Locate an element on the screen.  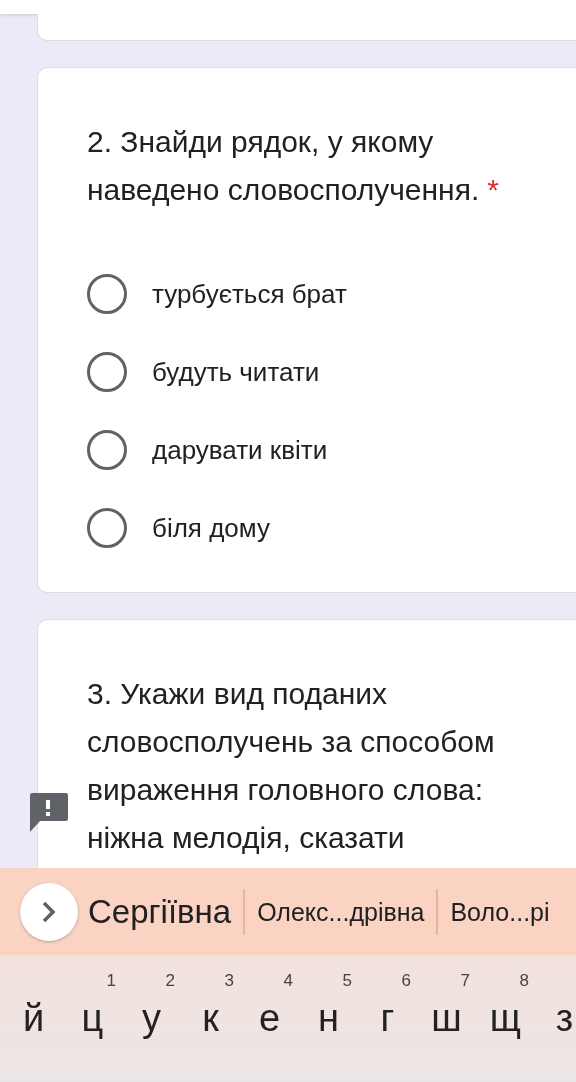
keyboard-key: ш is located at coordinates (446, 1018).